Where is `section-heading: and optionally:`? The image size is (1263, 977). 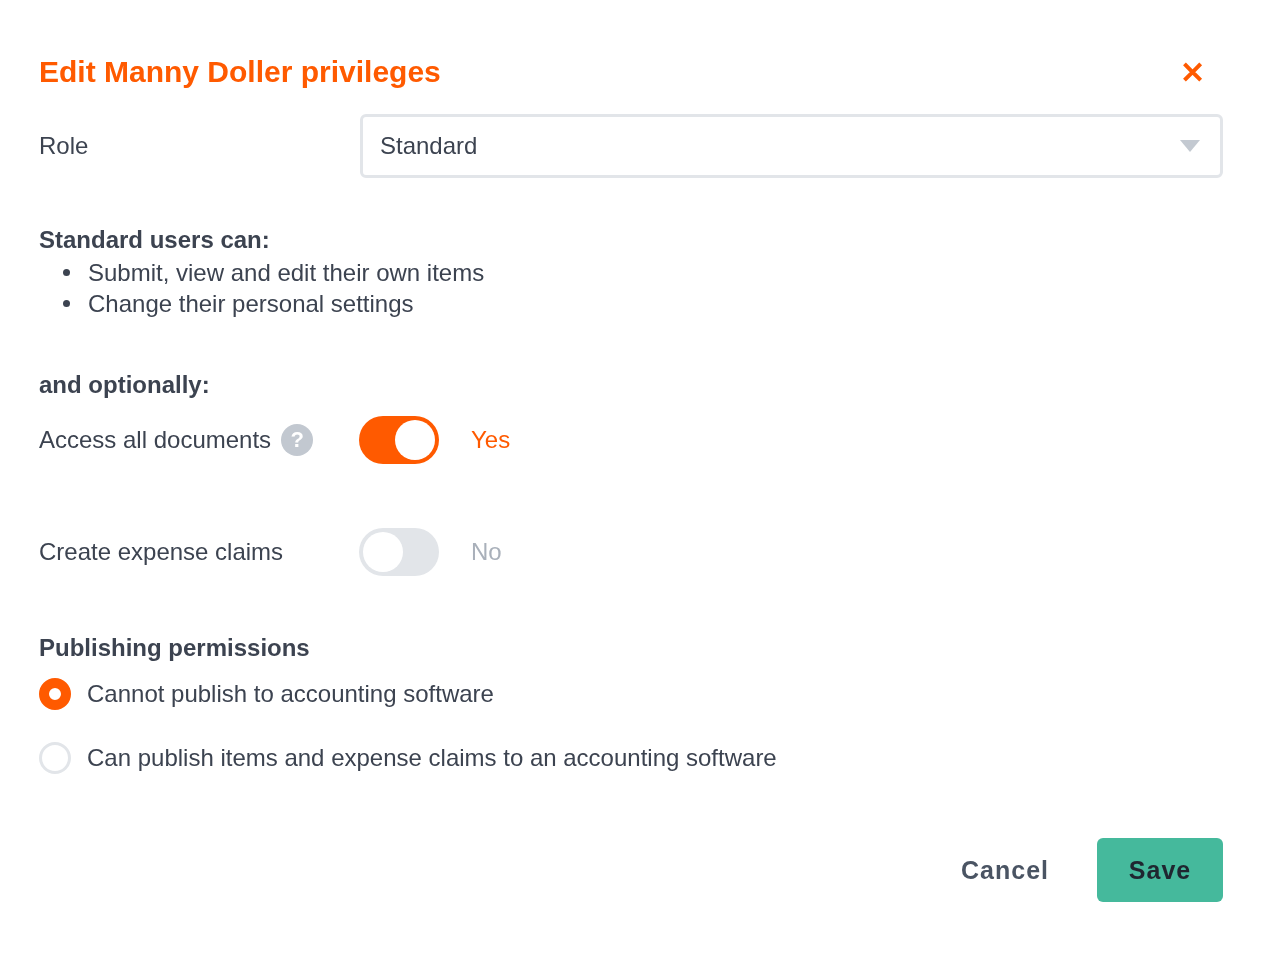
section-heading: and optionally: is located at coordinates (125, 385).